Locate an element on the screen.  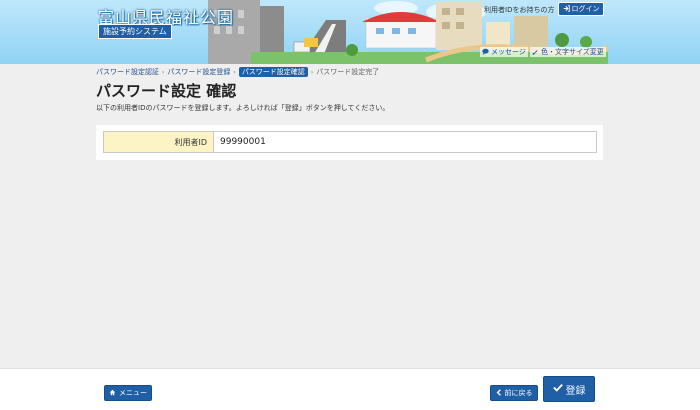
breadcrumb-item-confirm: パスワード設定確認 is located at coordinates (273, 72).